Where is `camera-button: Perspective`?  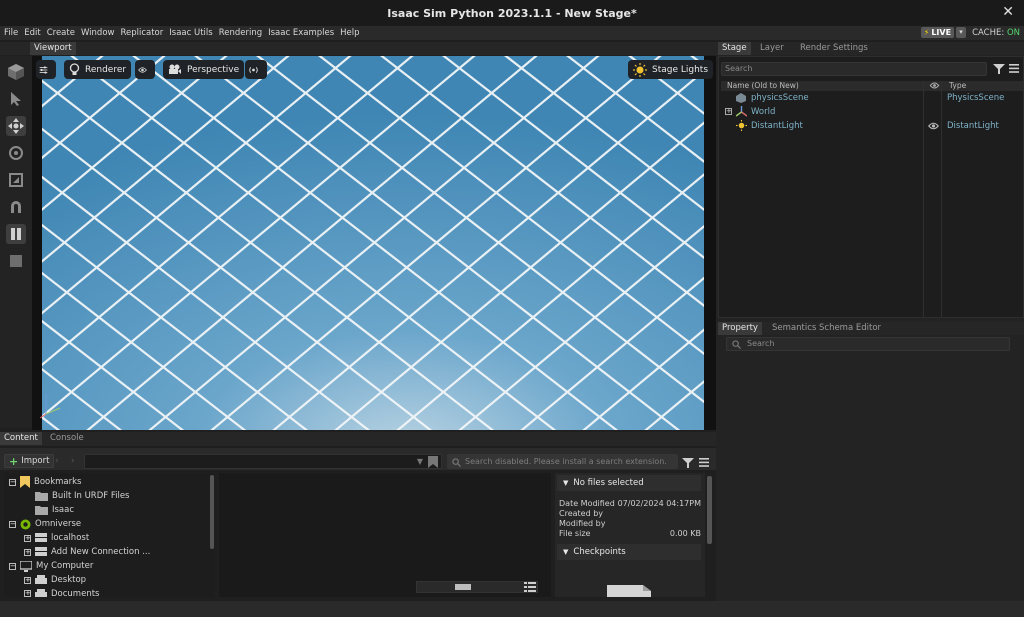
camera-button: Perspective is located at coordinates (204, 69).